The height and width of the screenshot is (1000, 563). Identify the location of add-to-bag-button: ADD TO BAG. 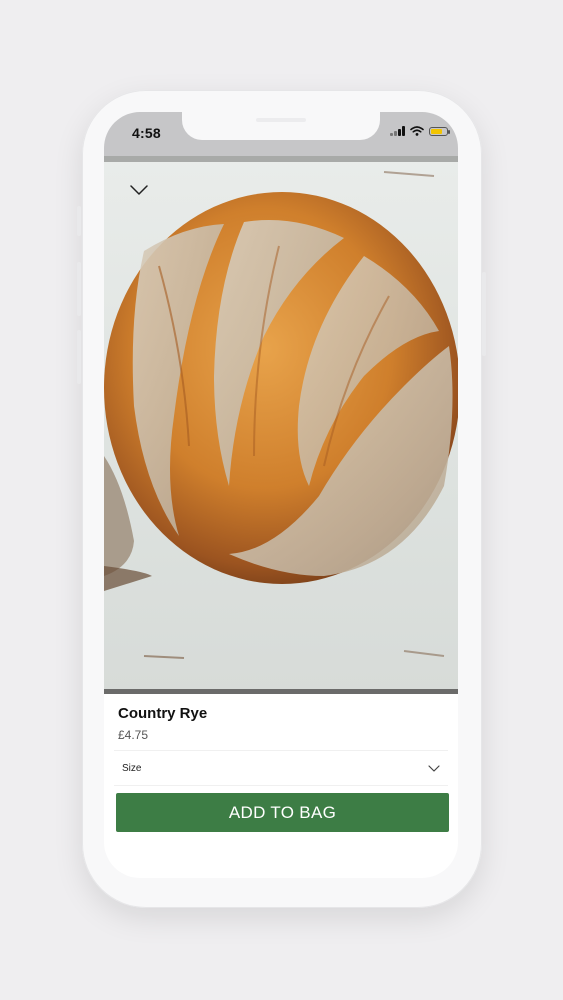
(282, 812).